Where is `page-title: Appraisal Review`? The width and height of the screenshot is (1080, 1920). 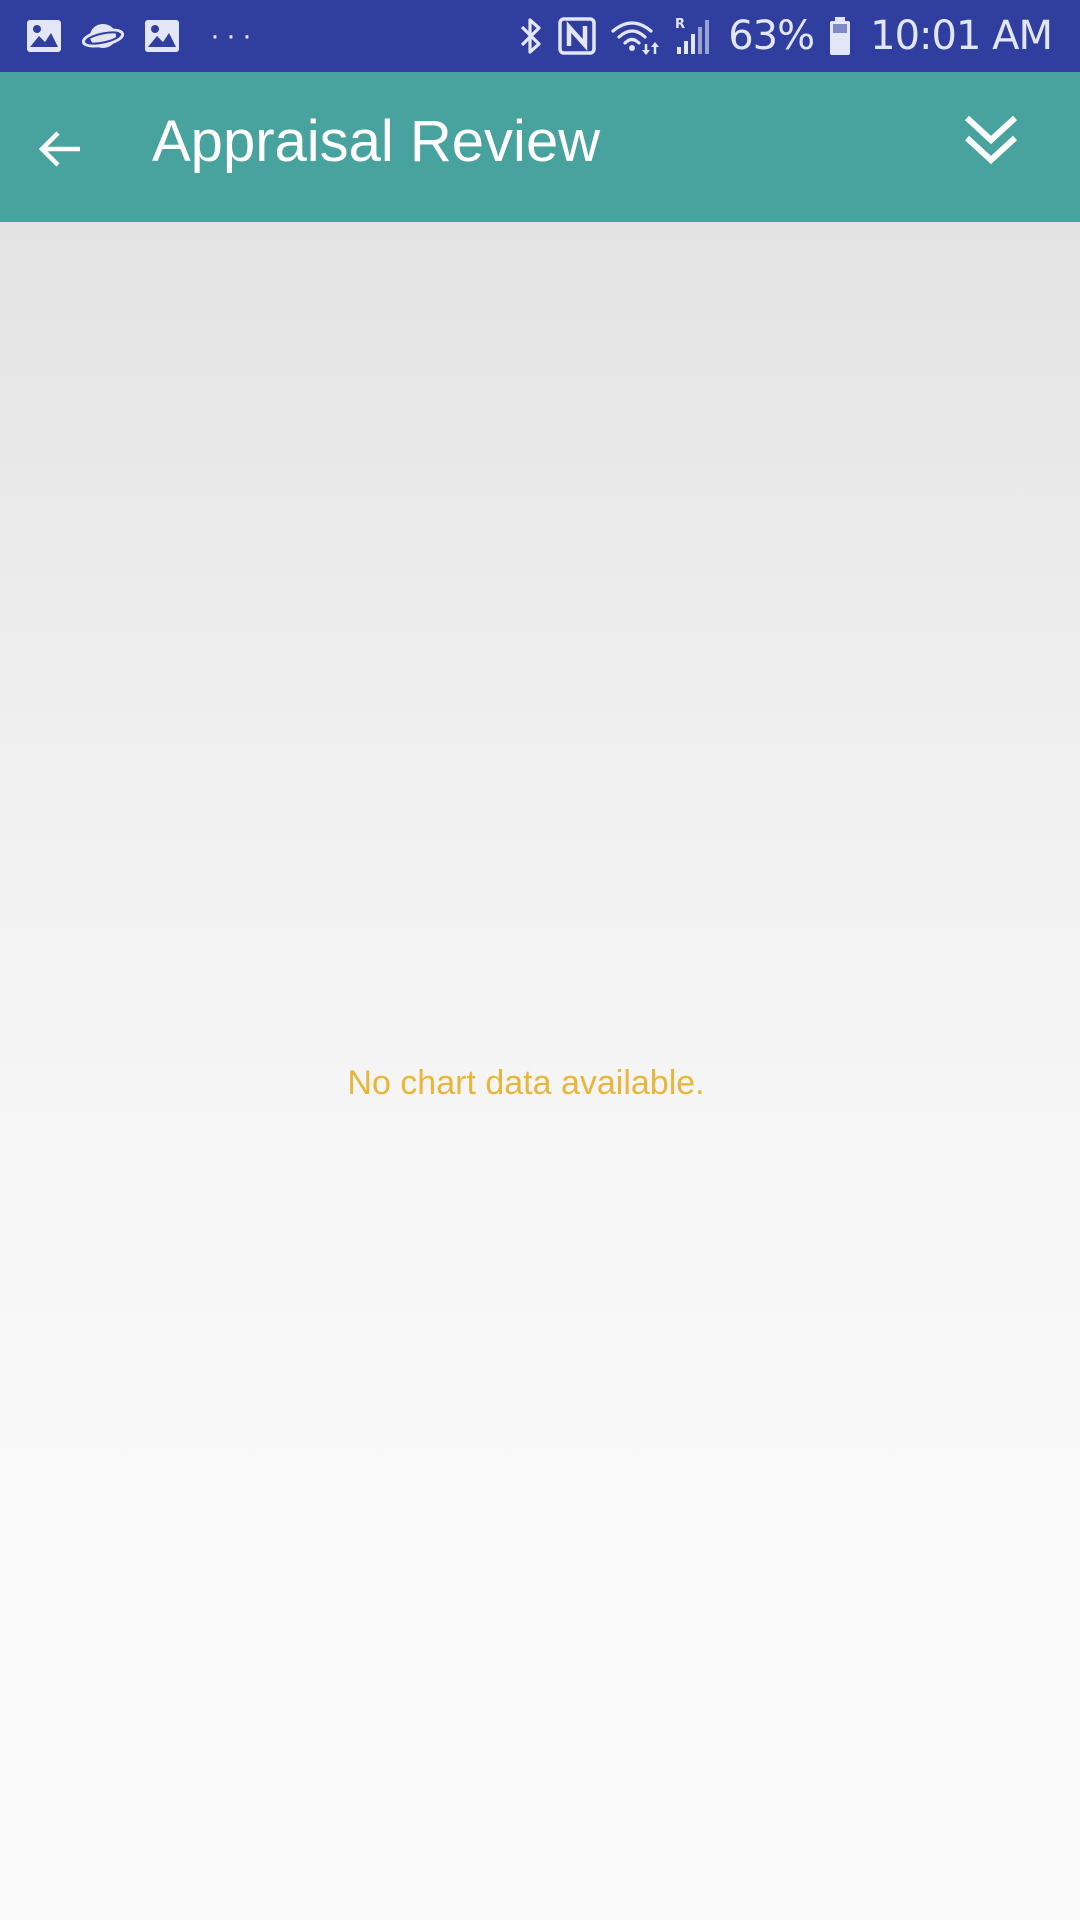
page-title: Appraisal Review is located at coordinates (376, 147).